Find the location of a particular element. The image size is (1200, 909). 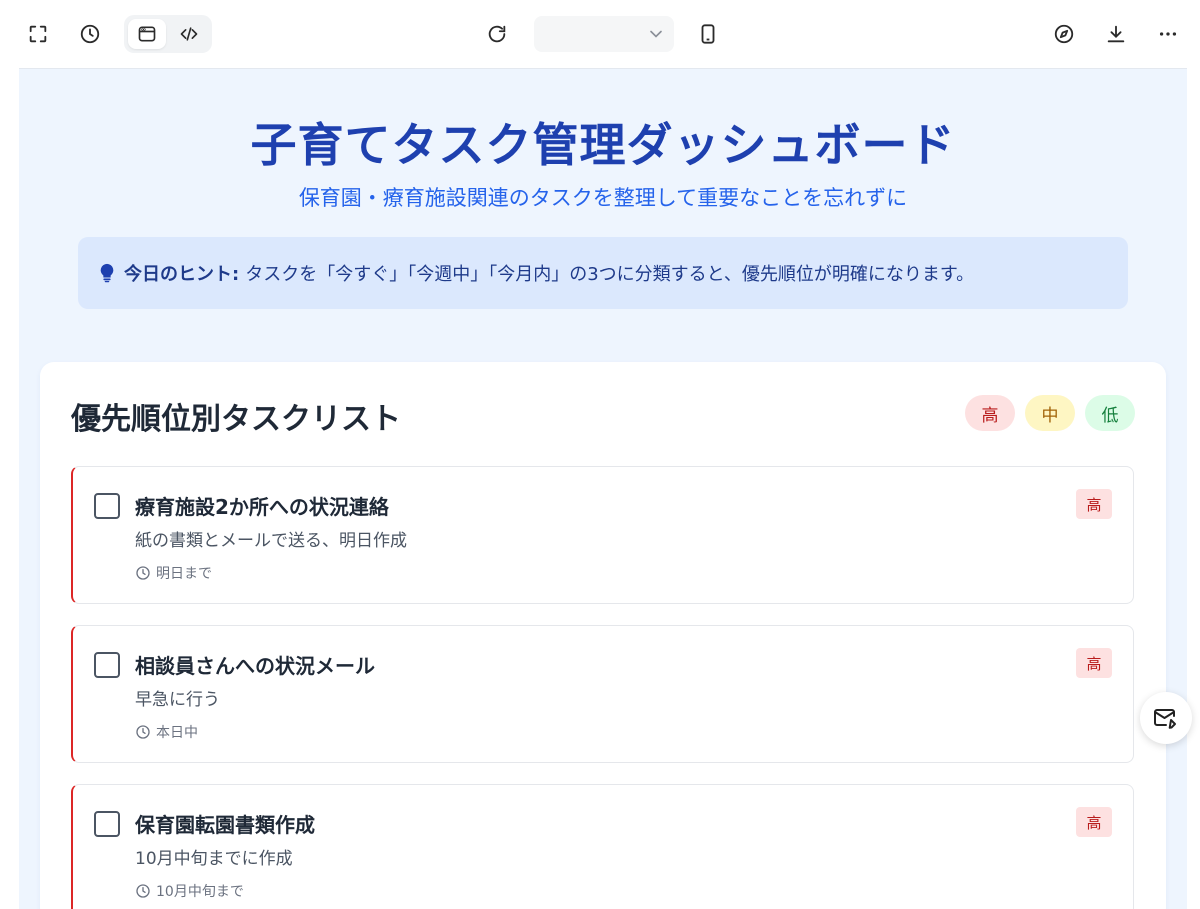

legend-mid: 中 is located at coordinates (1050, 413).